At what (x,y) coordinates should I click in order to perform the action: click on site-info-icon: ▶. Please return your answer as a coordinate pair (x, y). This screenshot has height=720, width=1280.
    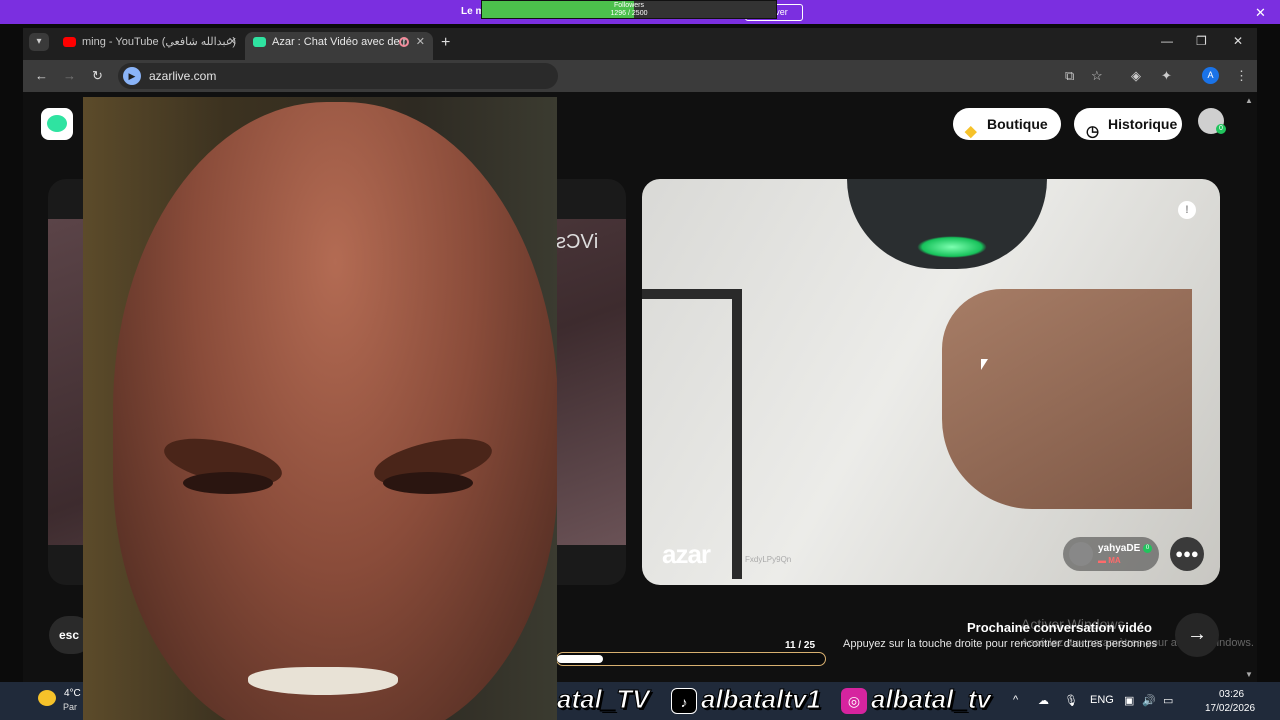
    Looking at the image, I should click on (132, 76).